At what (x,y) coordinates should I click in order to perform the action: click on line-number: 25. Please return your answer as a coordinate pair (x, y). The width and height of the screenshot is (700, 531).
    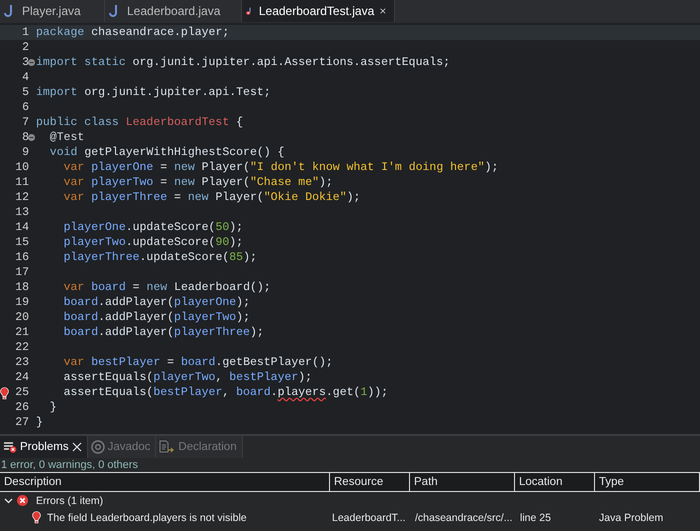
    Looking at the image, I should click on (22, 392).